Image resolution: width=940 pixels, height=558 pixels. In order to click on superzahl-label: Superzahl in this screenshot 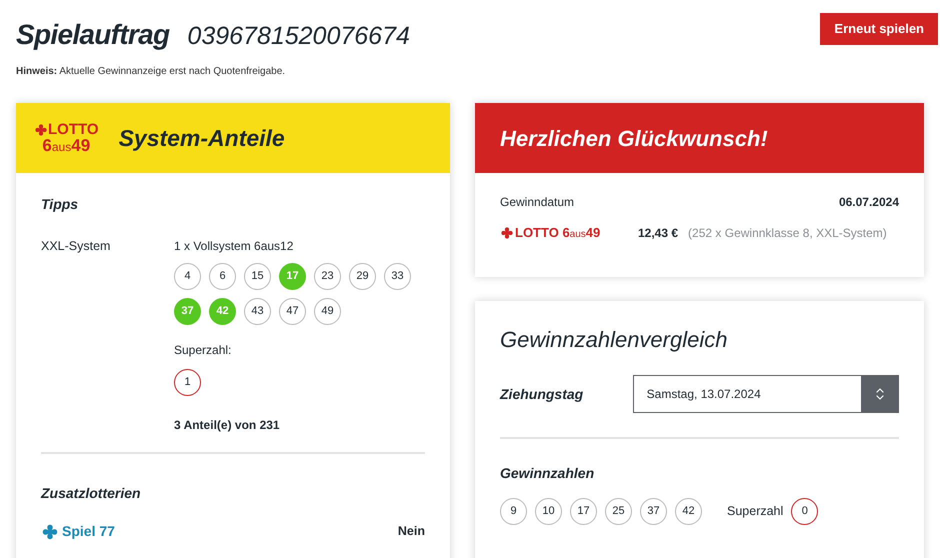, I will do `click(755, 511)`.